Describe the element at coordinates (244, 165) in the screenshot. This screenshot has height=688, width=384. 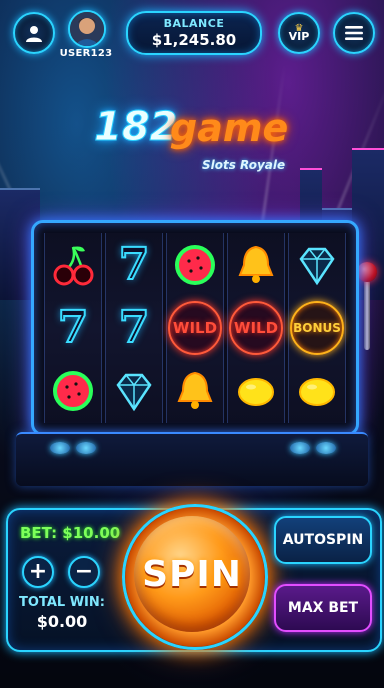
I see `logo-subtitle: Slots Royale` at that location.